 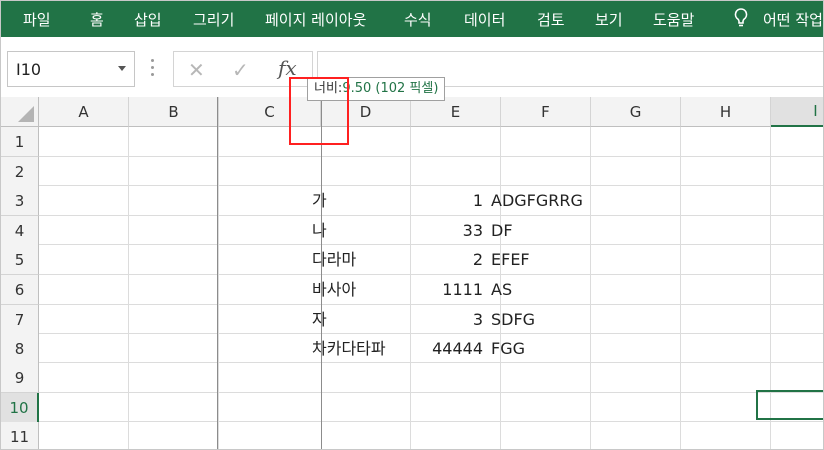 I want to click on cell-e4: 33, so click(x=447, y=231).